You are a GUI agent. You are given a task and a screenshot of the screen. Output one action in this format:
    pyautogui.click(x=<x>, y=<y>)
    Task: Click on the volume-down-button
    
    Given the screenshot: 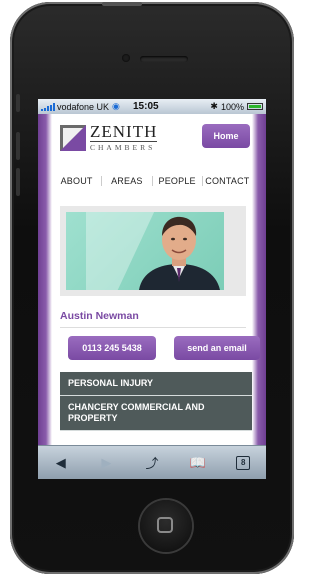 What is the action you would take?
    pyautogui.click(x=18, y=182)
    